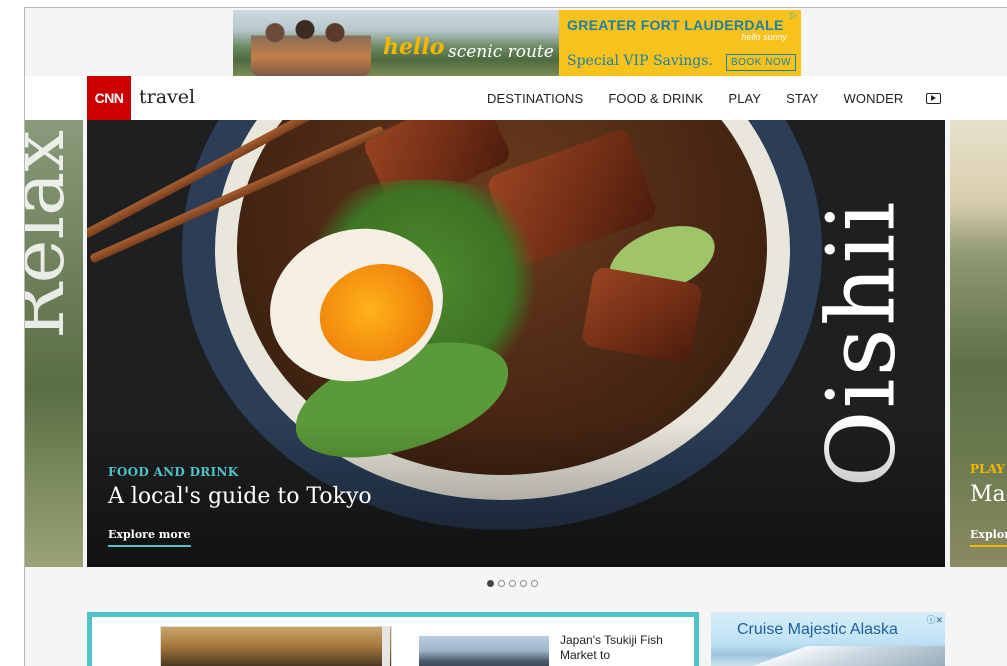 This screenshot has width=1007, height=666. I want to click on next-slide-title: Ma, so click(988, 494).